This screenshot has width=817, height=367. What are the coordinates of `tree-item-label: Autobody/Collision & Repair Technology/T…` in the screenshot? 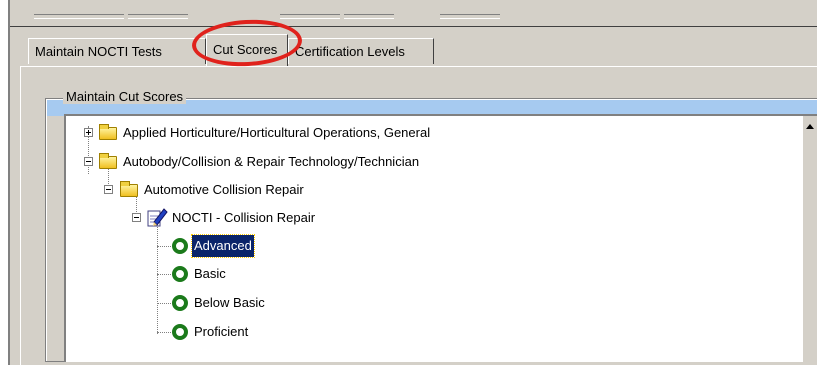 It's located at (271, 161).